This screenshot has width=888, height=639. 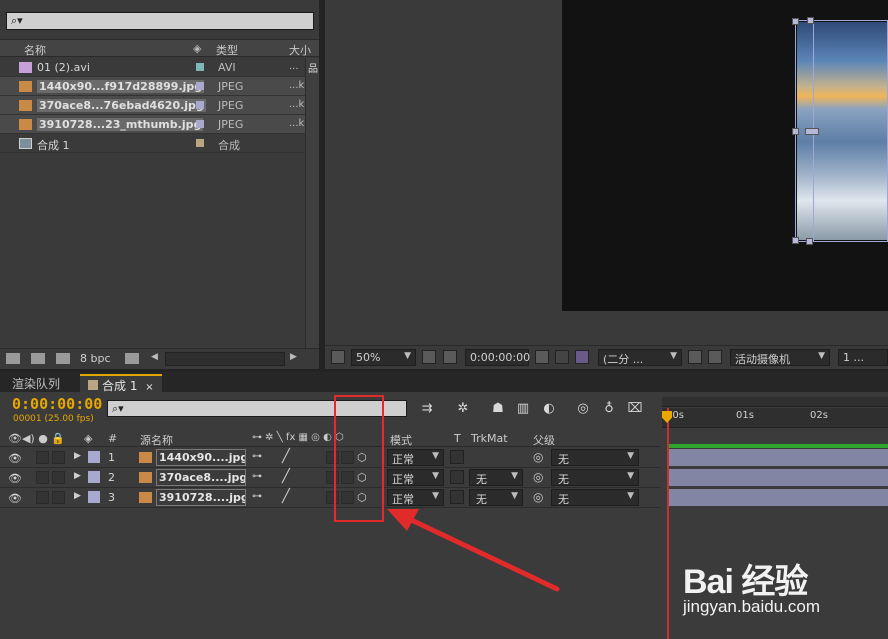 What do you see at coordinates (225, 359) in the screenshot?
I see `horizontal-scrollbar` at bounding box center [225, 359].